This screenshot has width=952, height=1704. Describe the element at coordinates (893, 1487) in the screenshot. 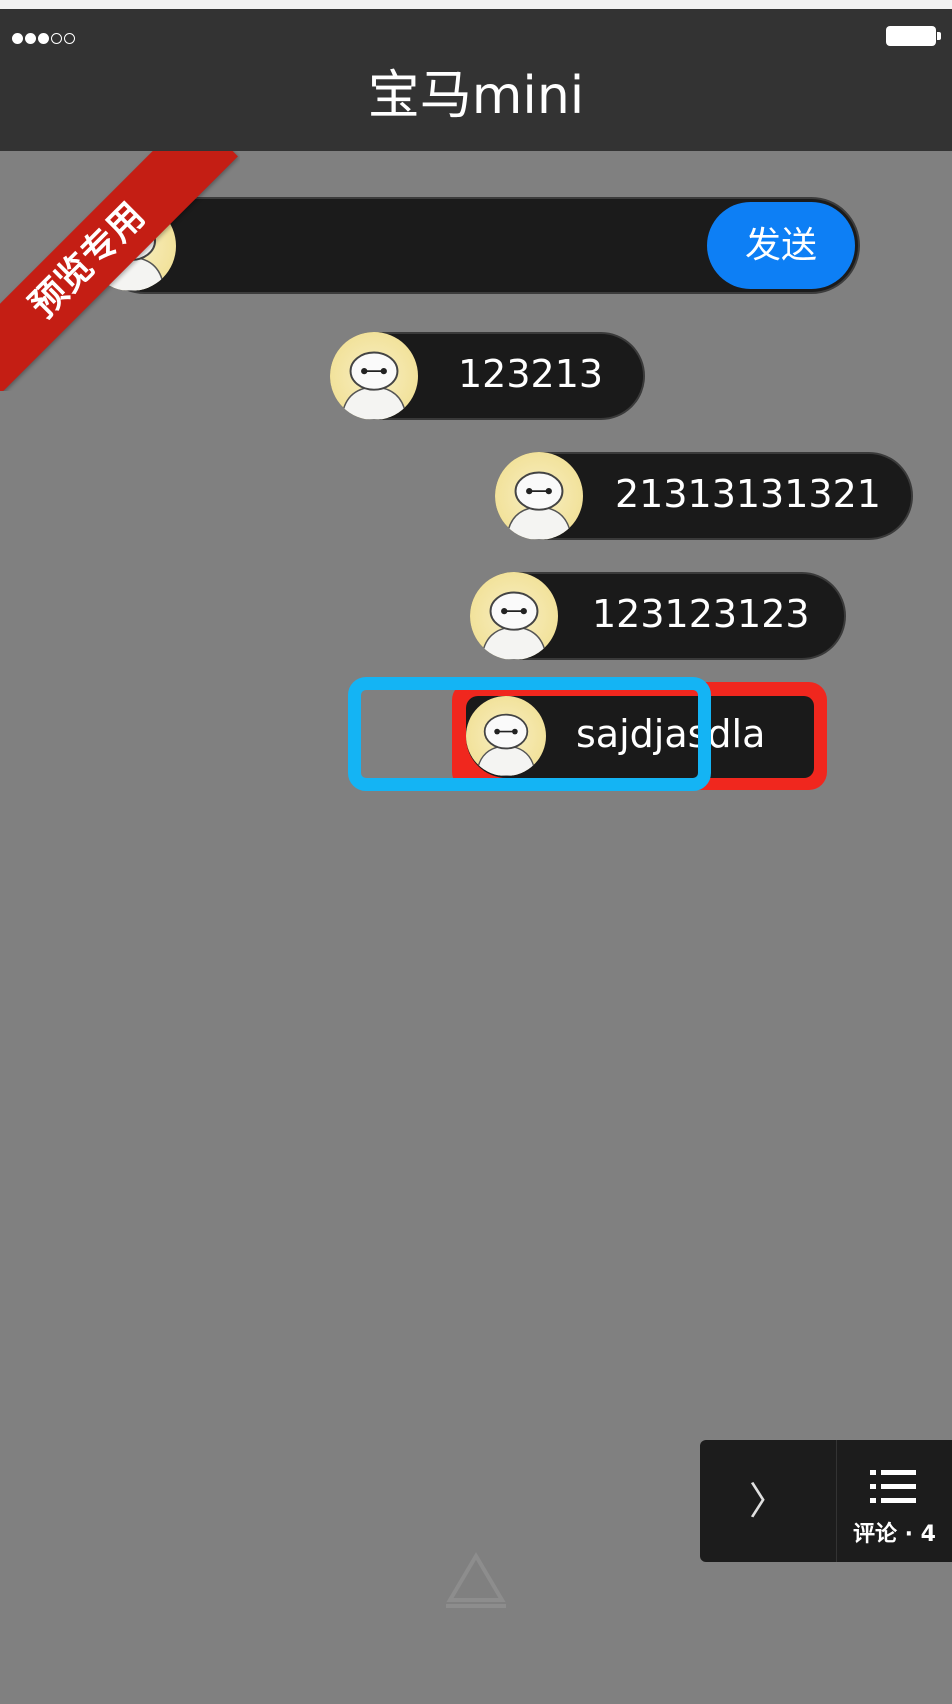

I see `list-icon` at that location.